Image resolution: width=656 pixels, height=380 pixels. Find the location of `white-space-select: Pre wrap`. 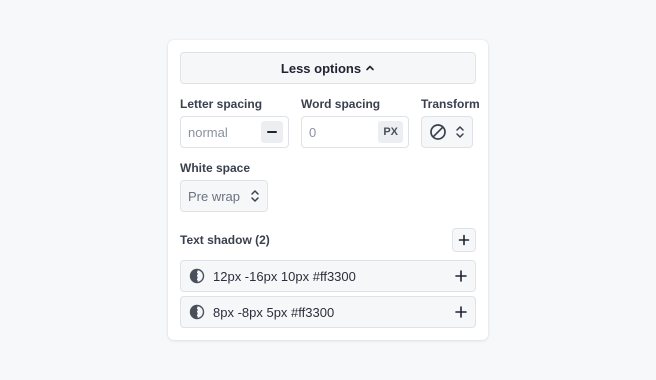

white-space-select: Pre wrap is located at coordinates (224, 196).